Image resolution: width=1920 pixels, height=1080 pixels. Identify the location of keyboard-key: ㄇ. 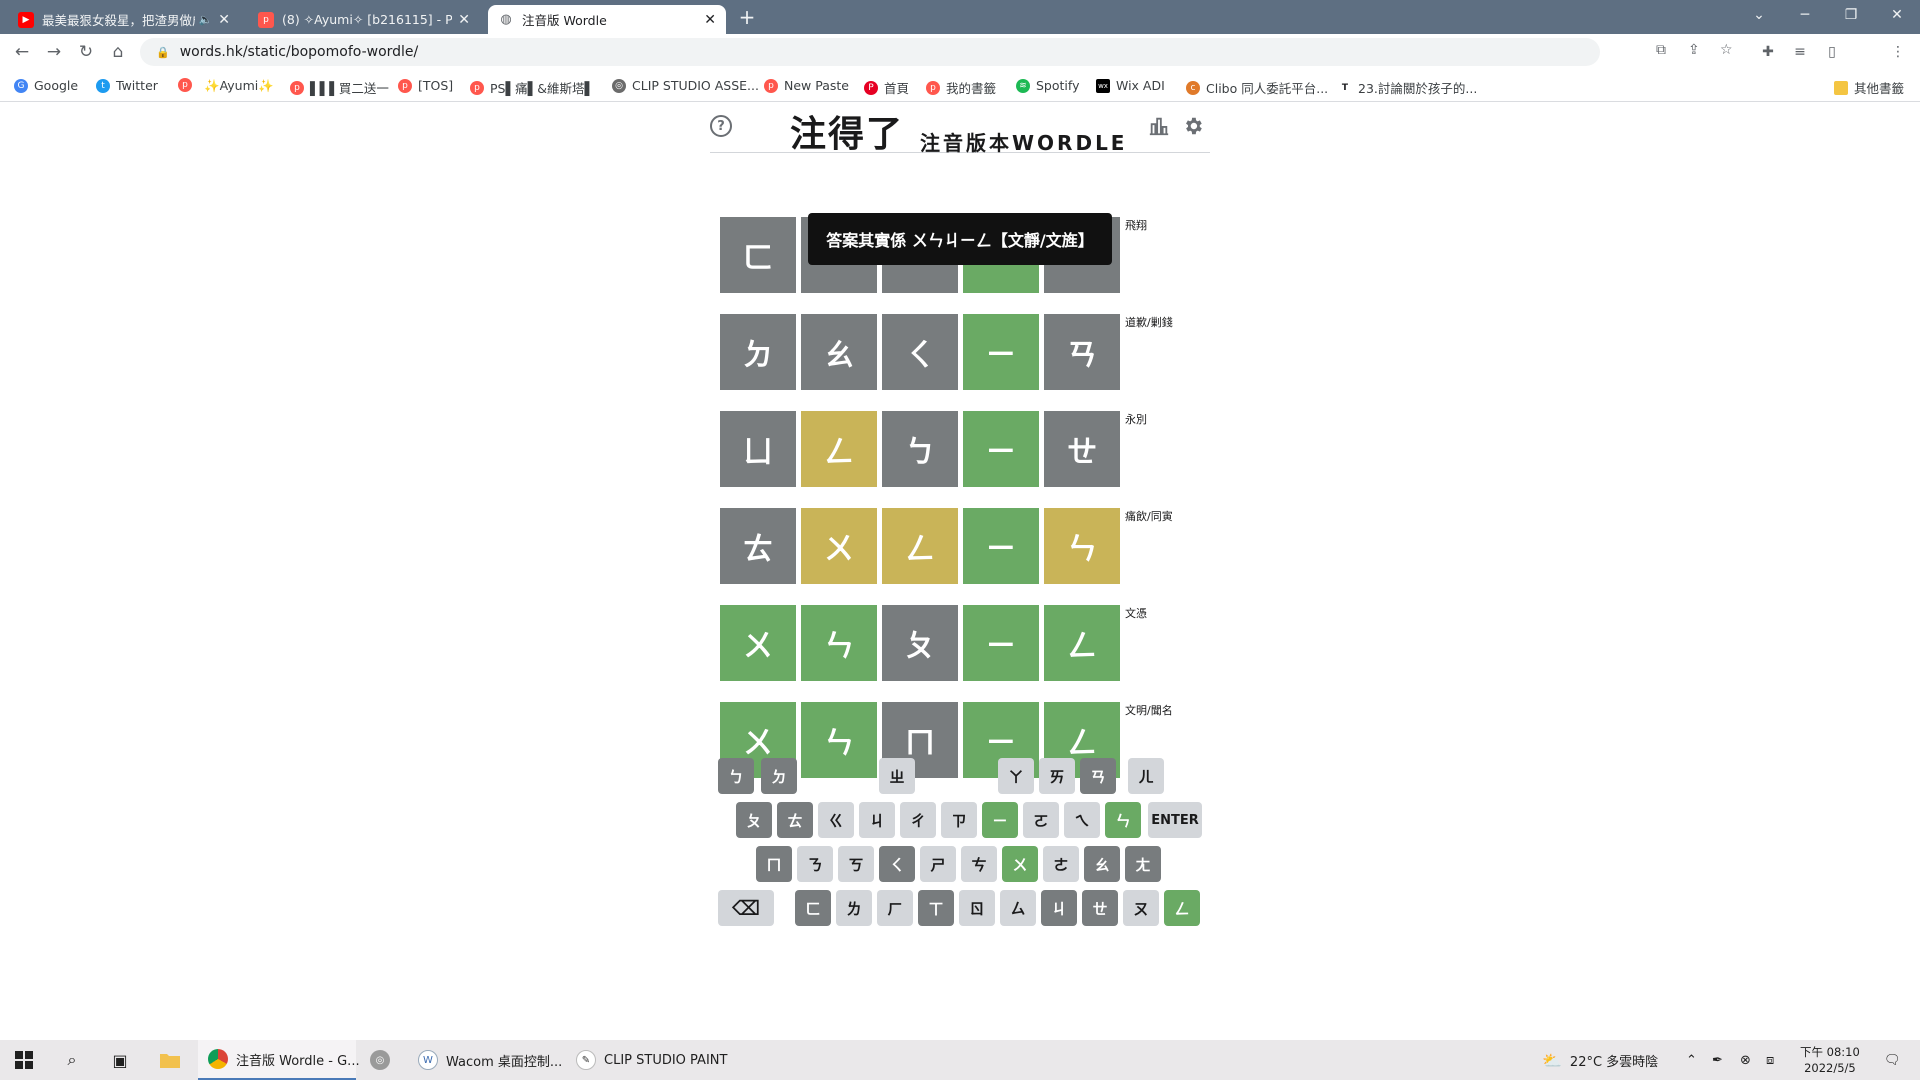
(774, 864).